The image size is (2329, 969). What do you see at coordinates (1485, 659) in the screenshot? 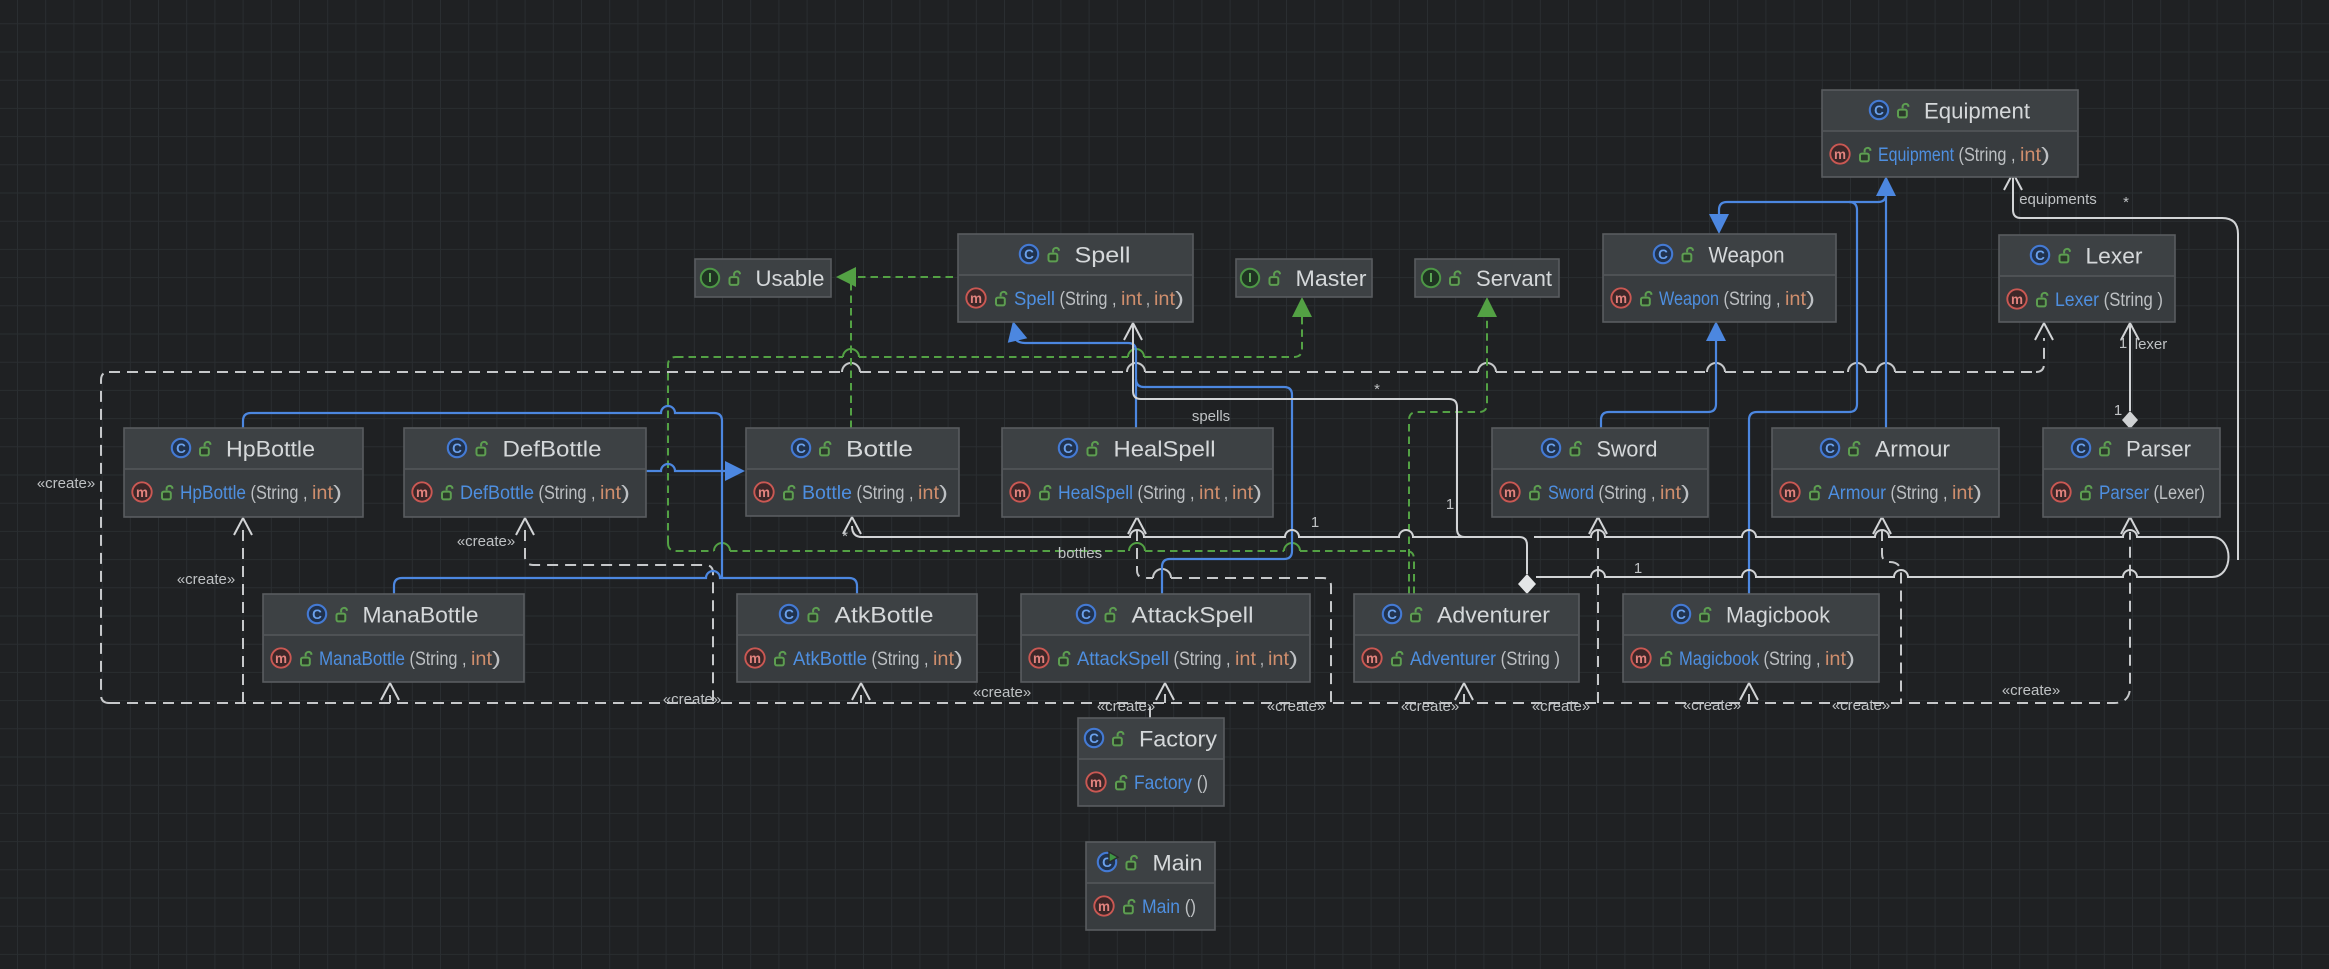
I see `svg-text: Adventurer (String )` at bounding box center [1485, 659].